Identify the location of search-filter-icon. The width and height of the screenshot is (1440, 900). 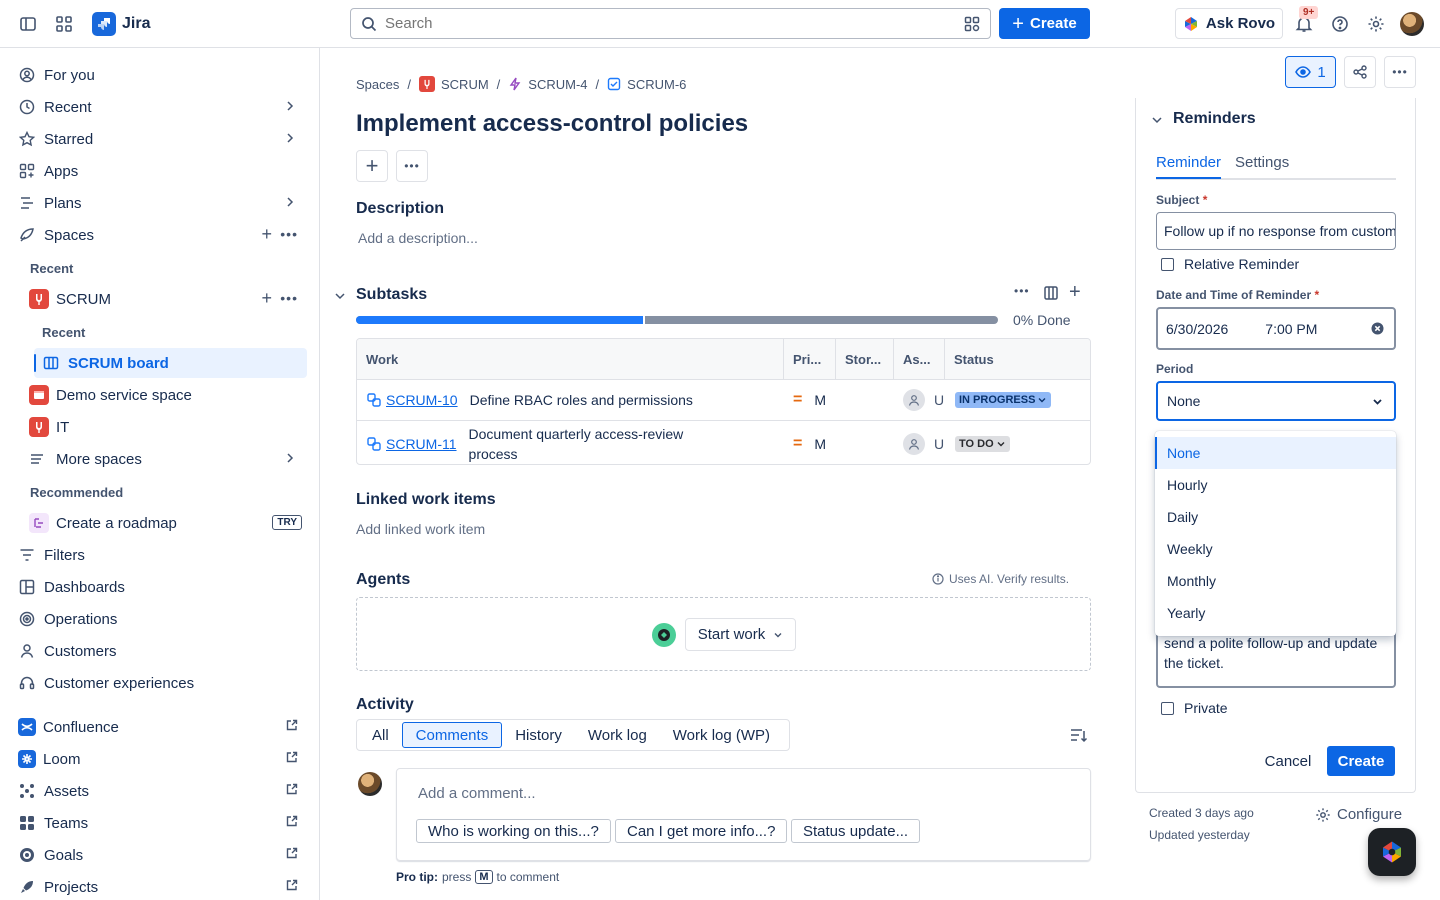
(972, 24).